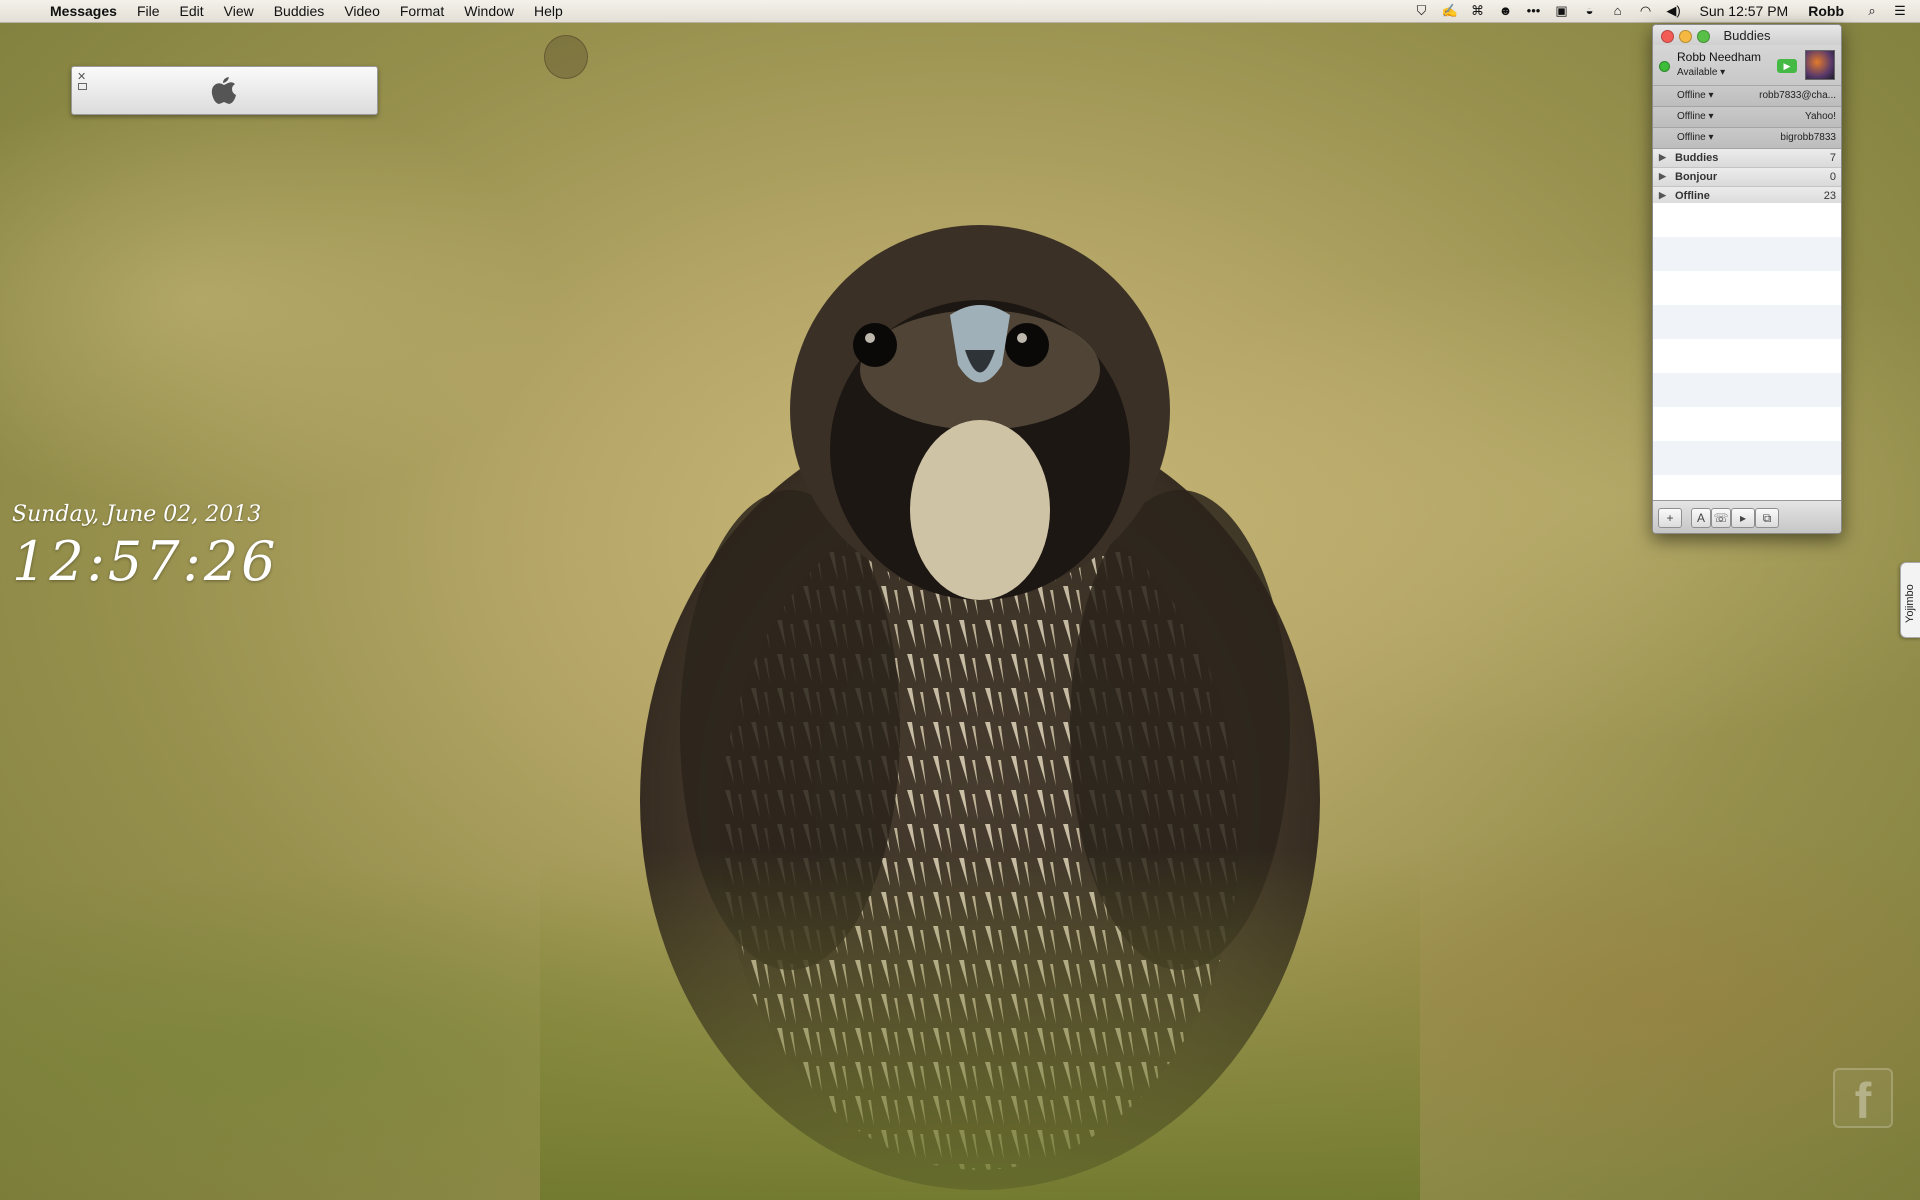 This screenshot has width=1920, height=1200. I want to click on command-icon: ⌘, so click(1478, 11).